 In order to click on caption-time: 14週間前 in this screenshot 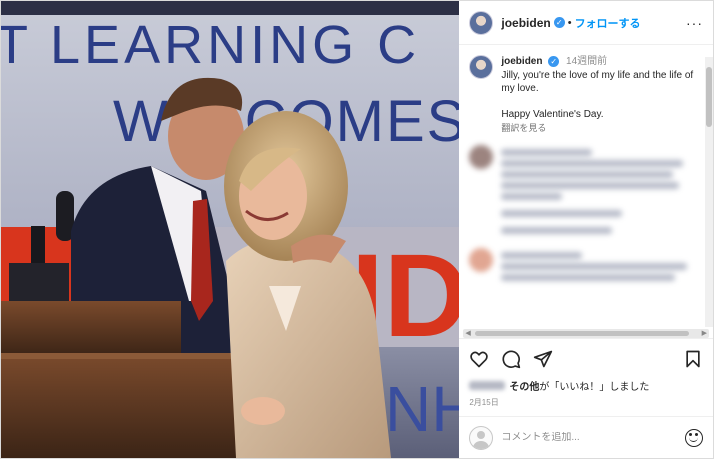, I will do `click(586, 61)`.